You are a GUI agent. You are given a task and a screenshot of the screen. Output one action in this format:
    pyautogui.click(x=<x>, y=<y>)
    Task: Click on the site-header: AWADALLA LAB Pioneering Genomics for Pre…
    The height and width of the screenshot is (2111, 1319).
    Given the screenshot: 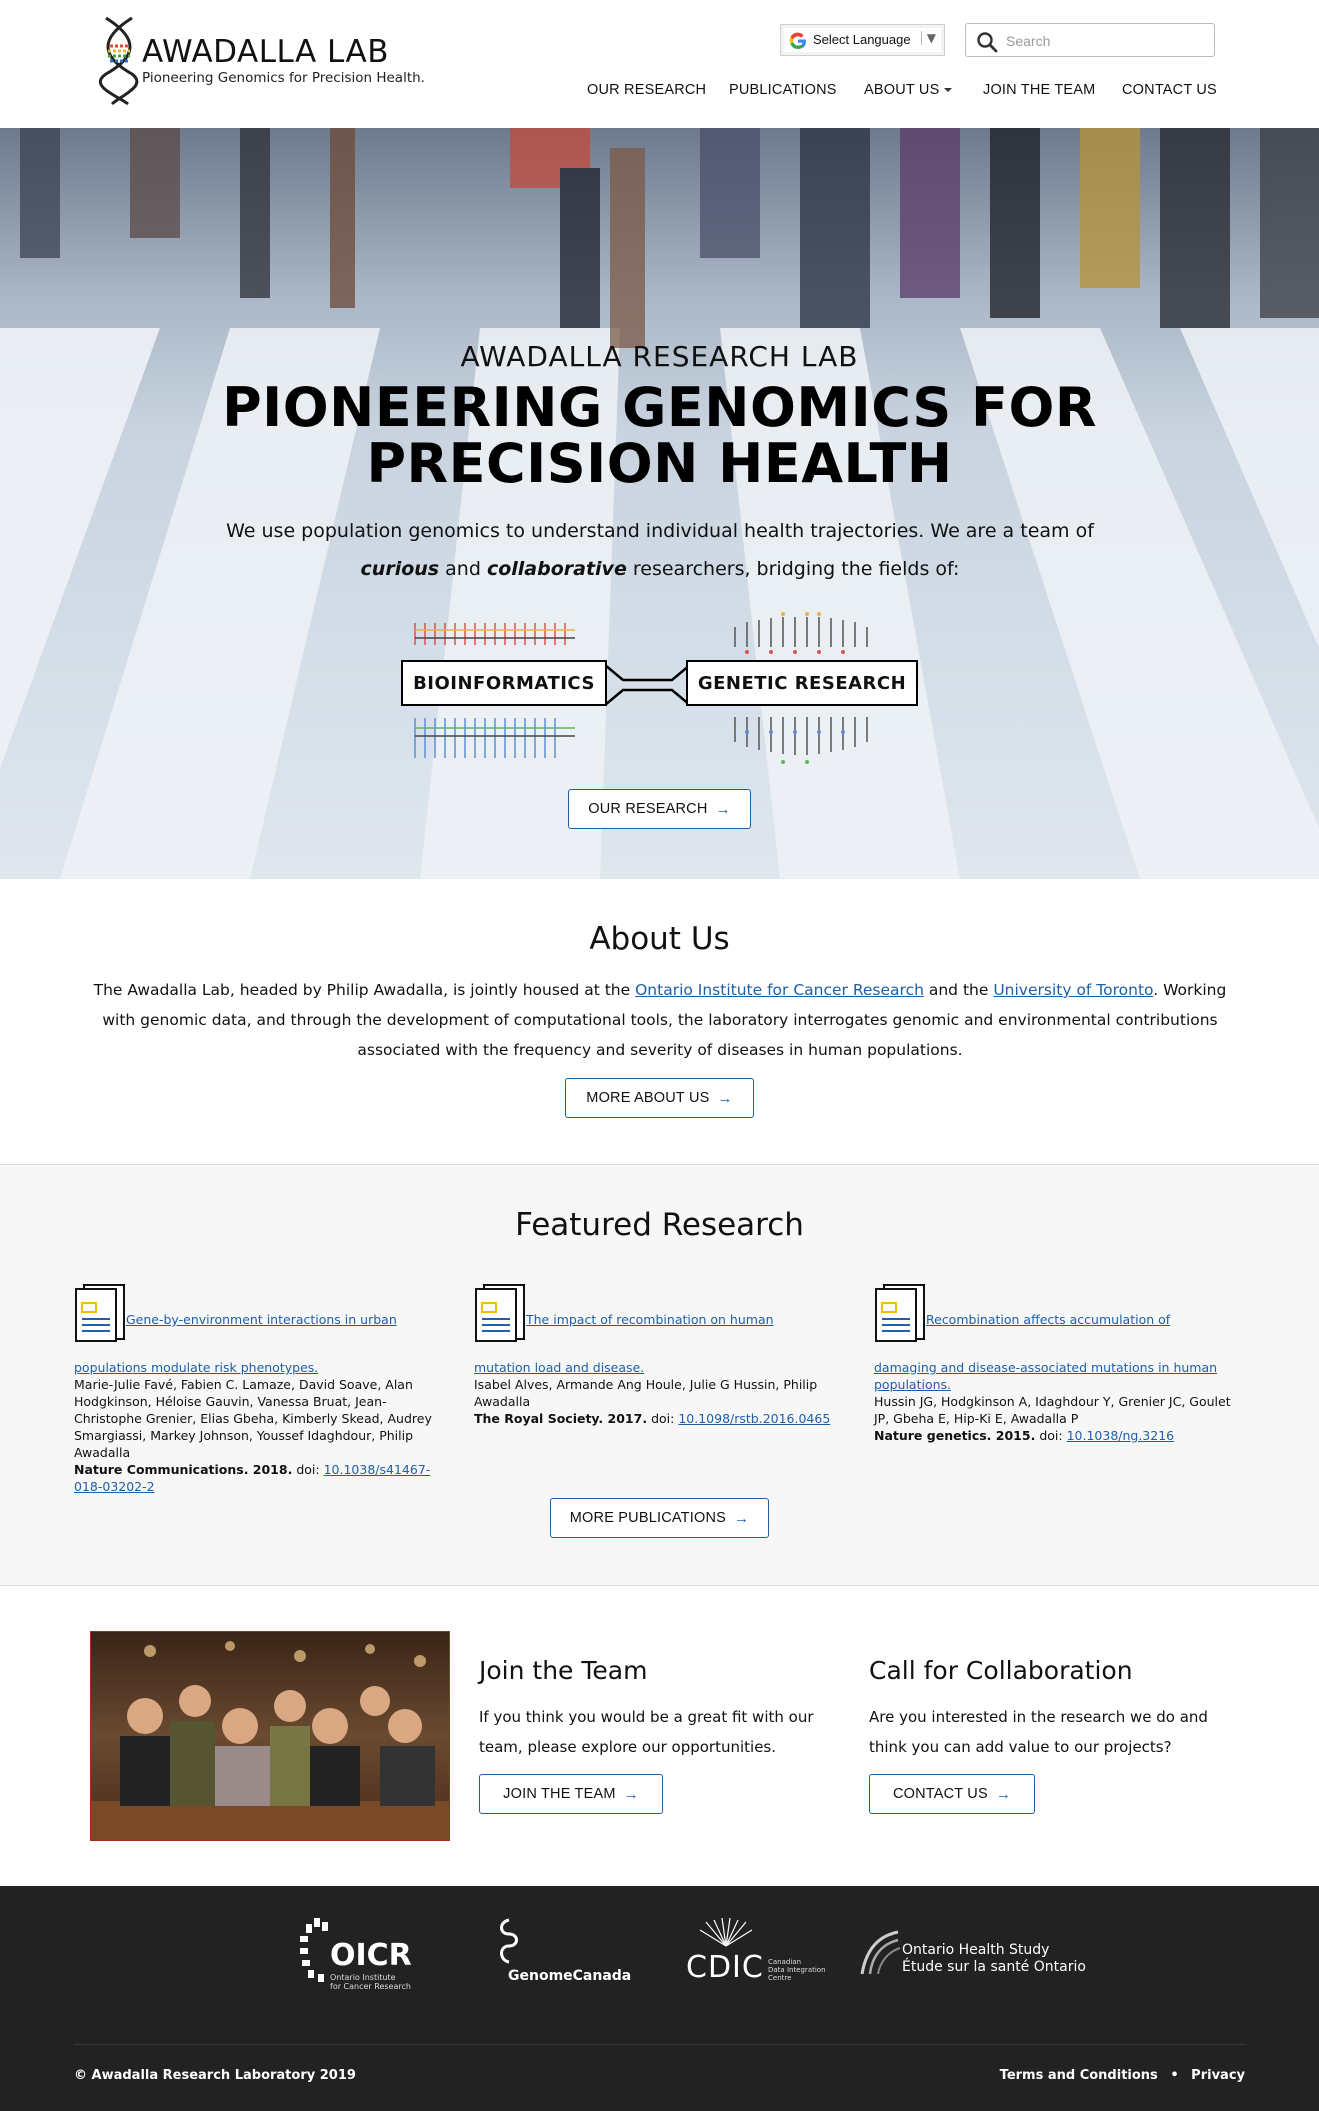 What is the action you would take?
    pyautogui.click(x=659, y=64)
    